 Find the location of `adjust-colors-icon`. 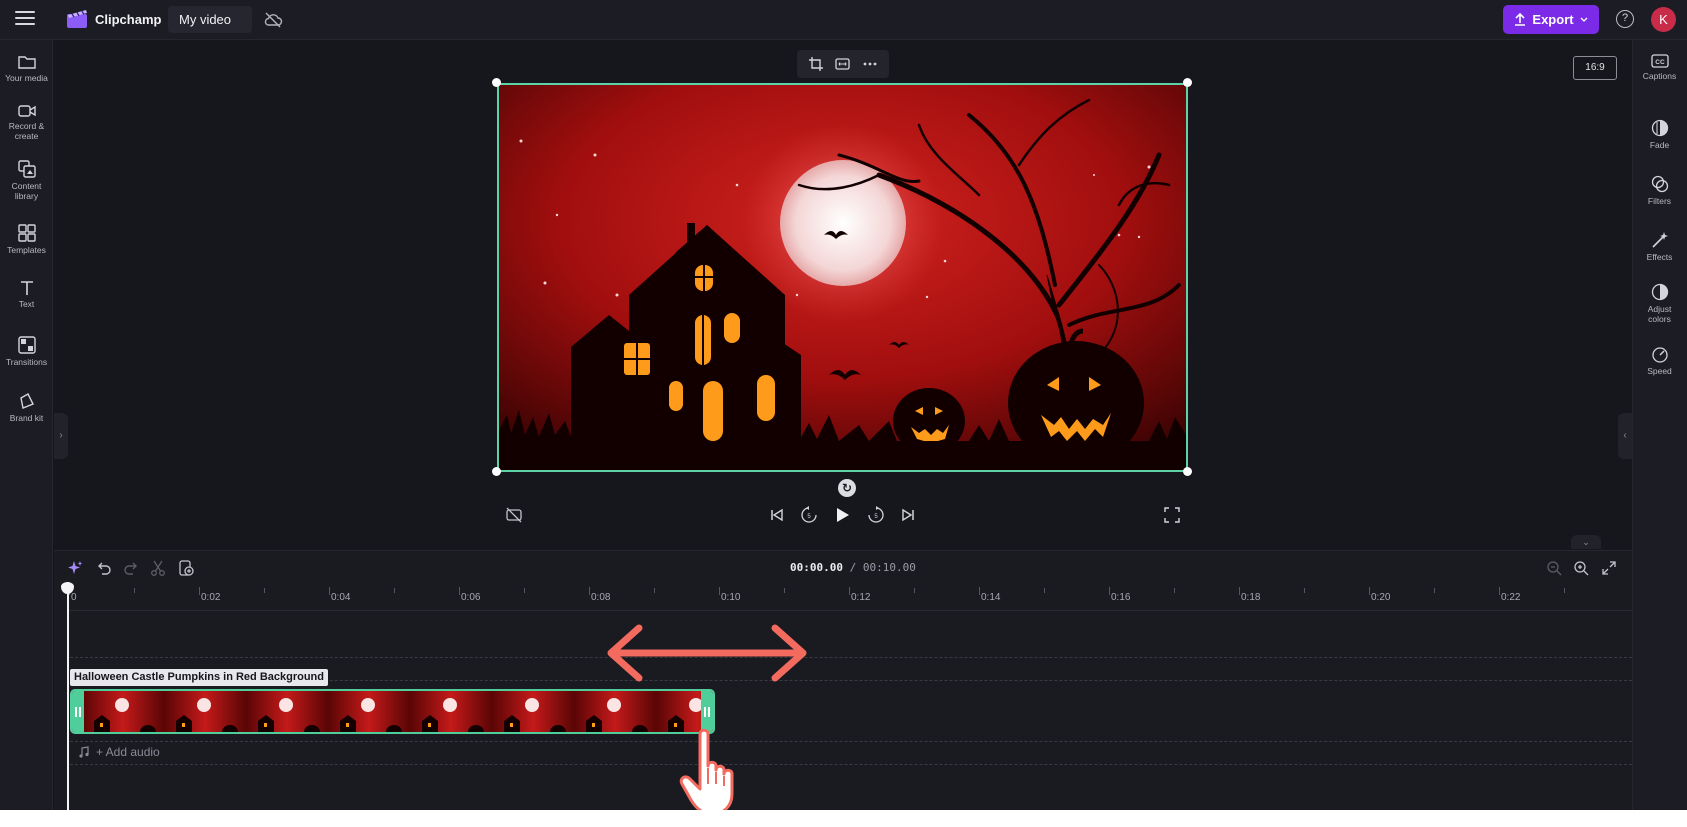

adjust-colors-icon is located at coordinates (1659, 292).